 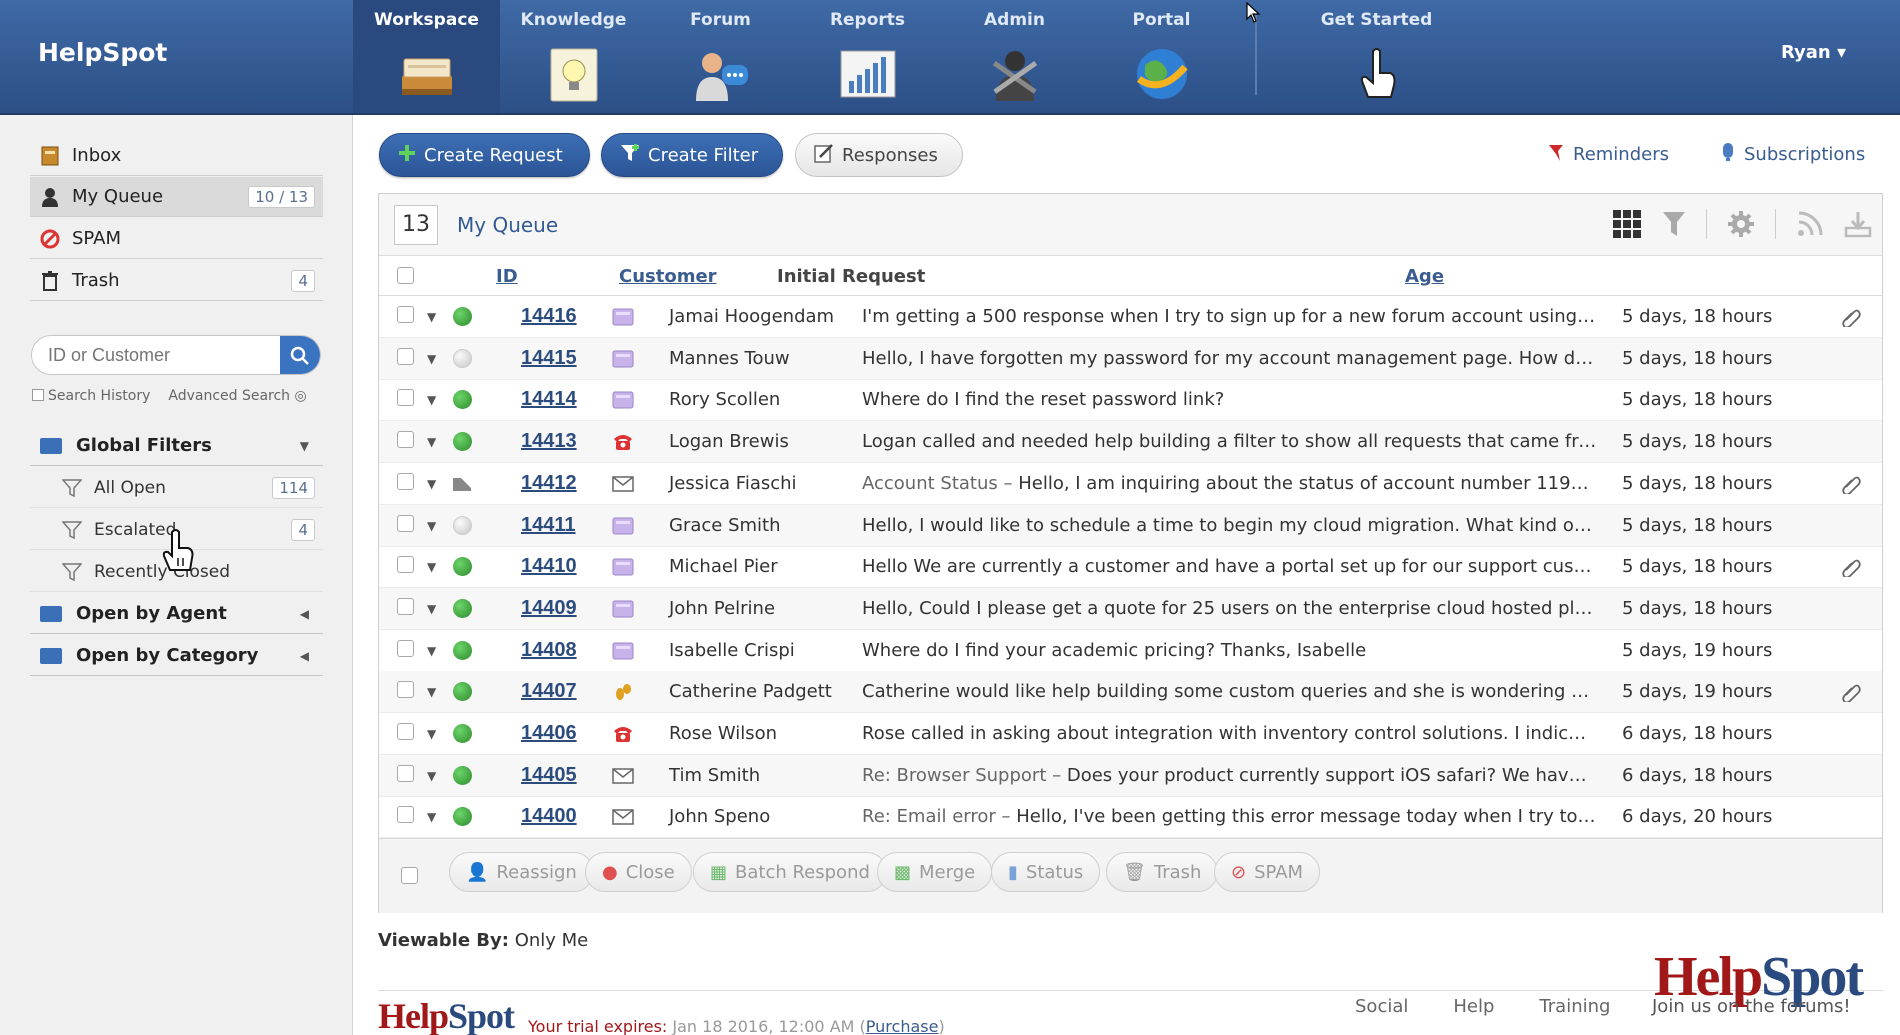 What do you see at coordinates (867, 56) in the screenshot?
I see `tab-reports: Reports` at bounding box center [867, 56].